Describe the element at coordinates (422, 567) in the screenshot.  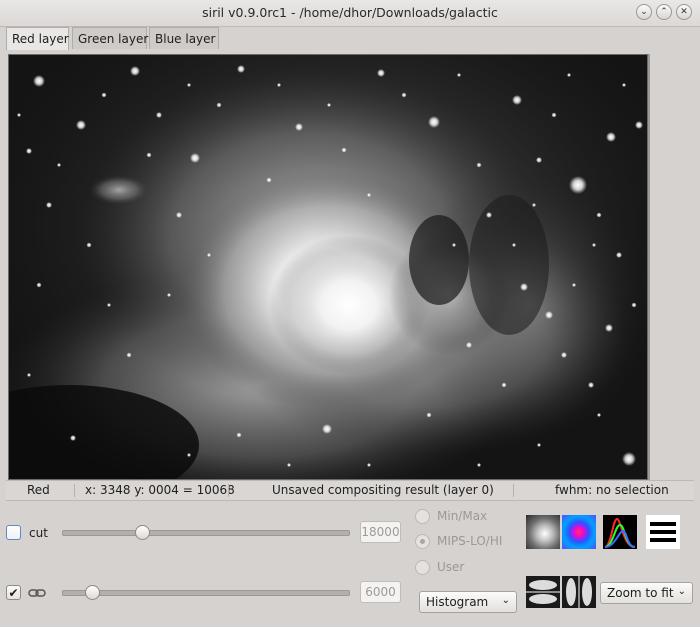
I see `radio-user` at that location.